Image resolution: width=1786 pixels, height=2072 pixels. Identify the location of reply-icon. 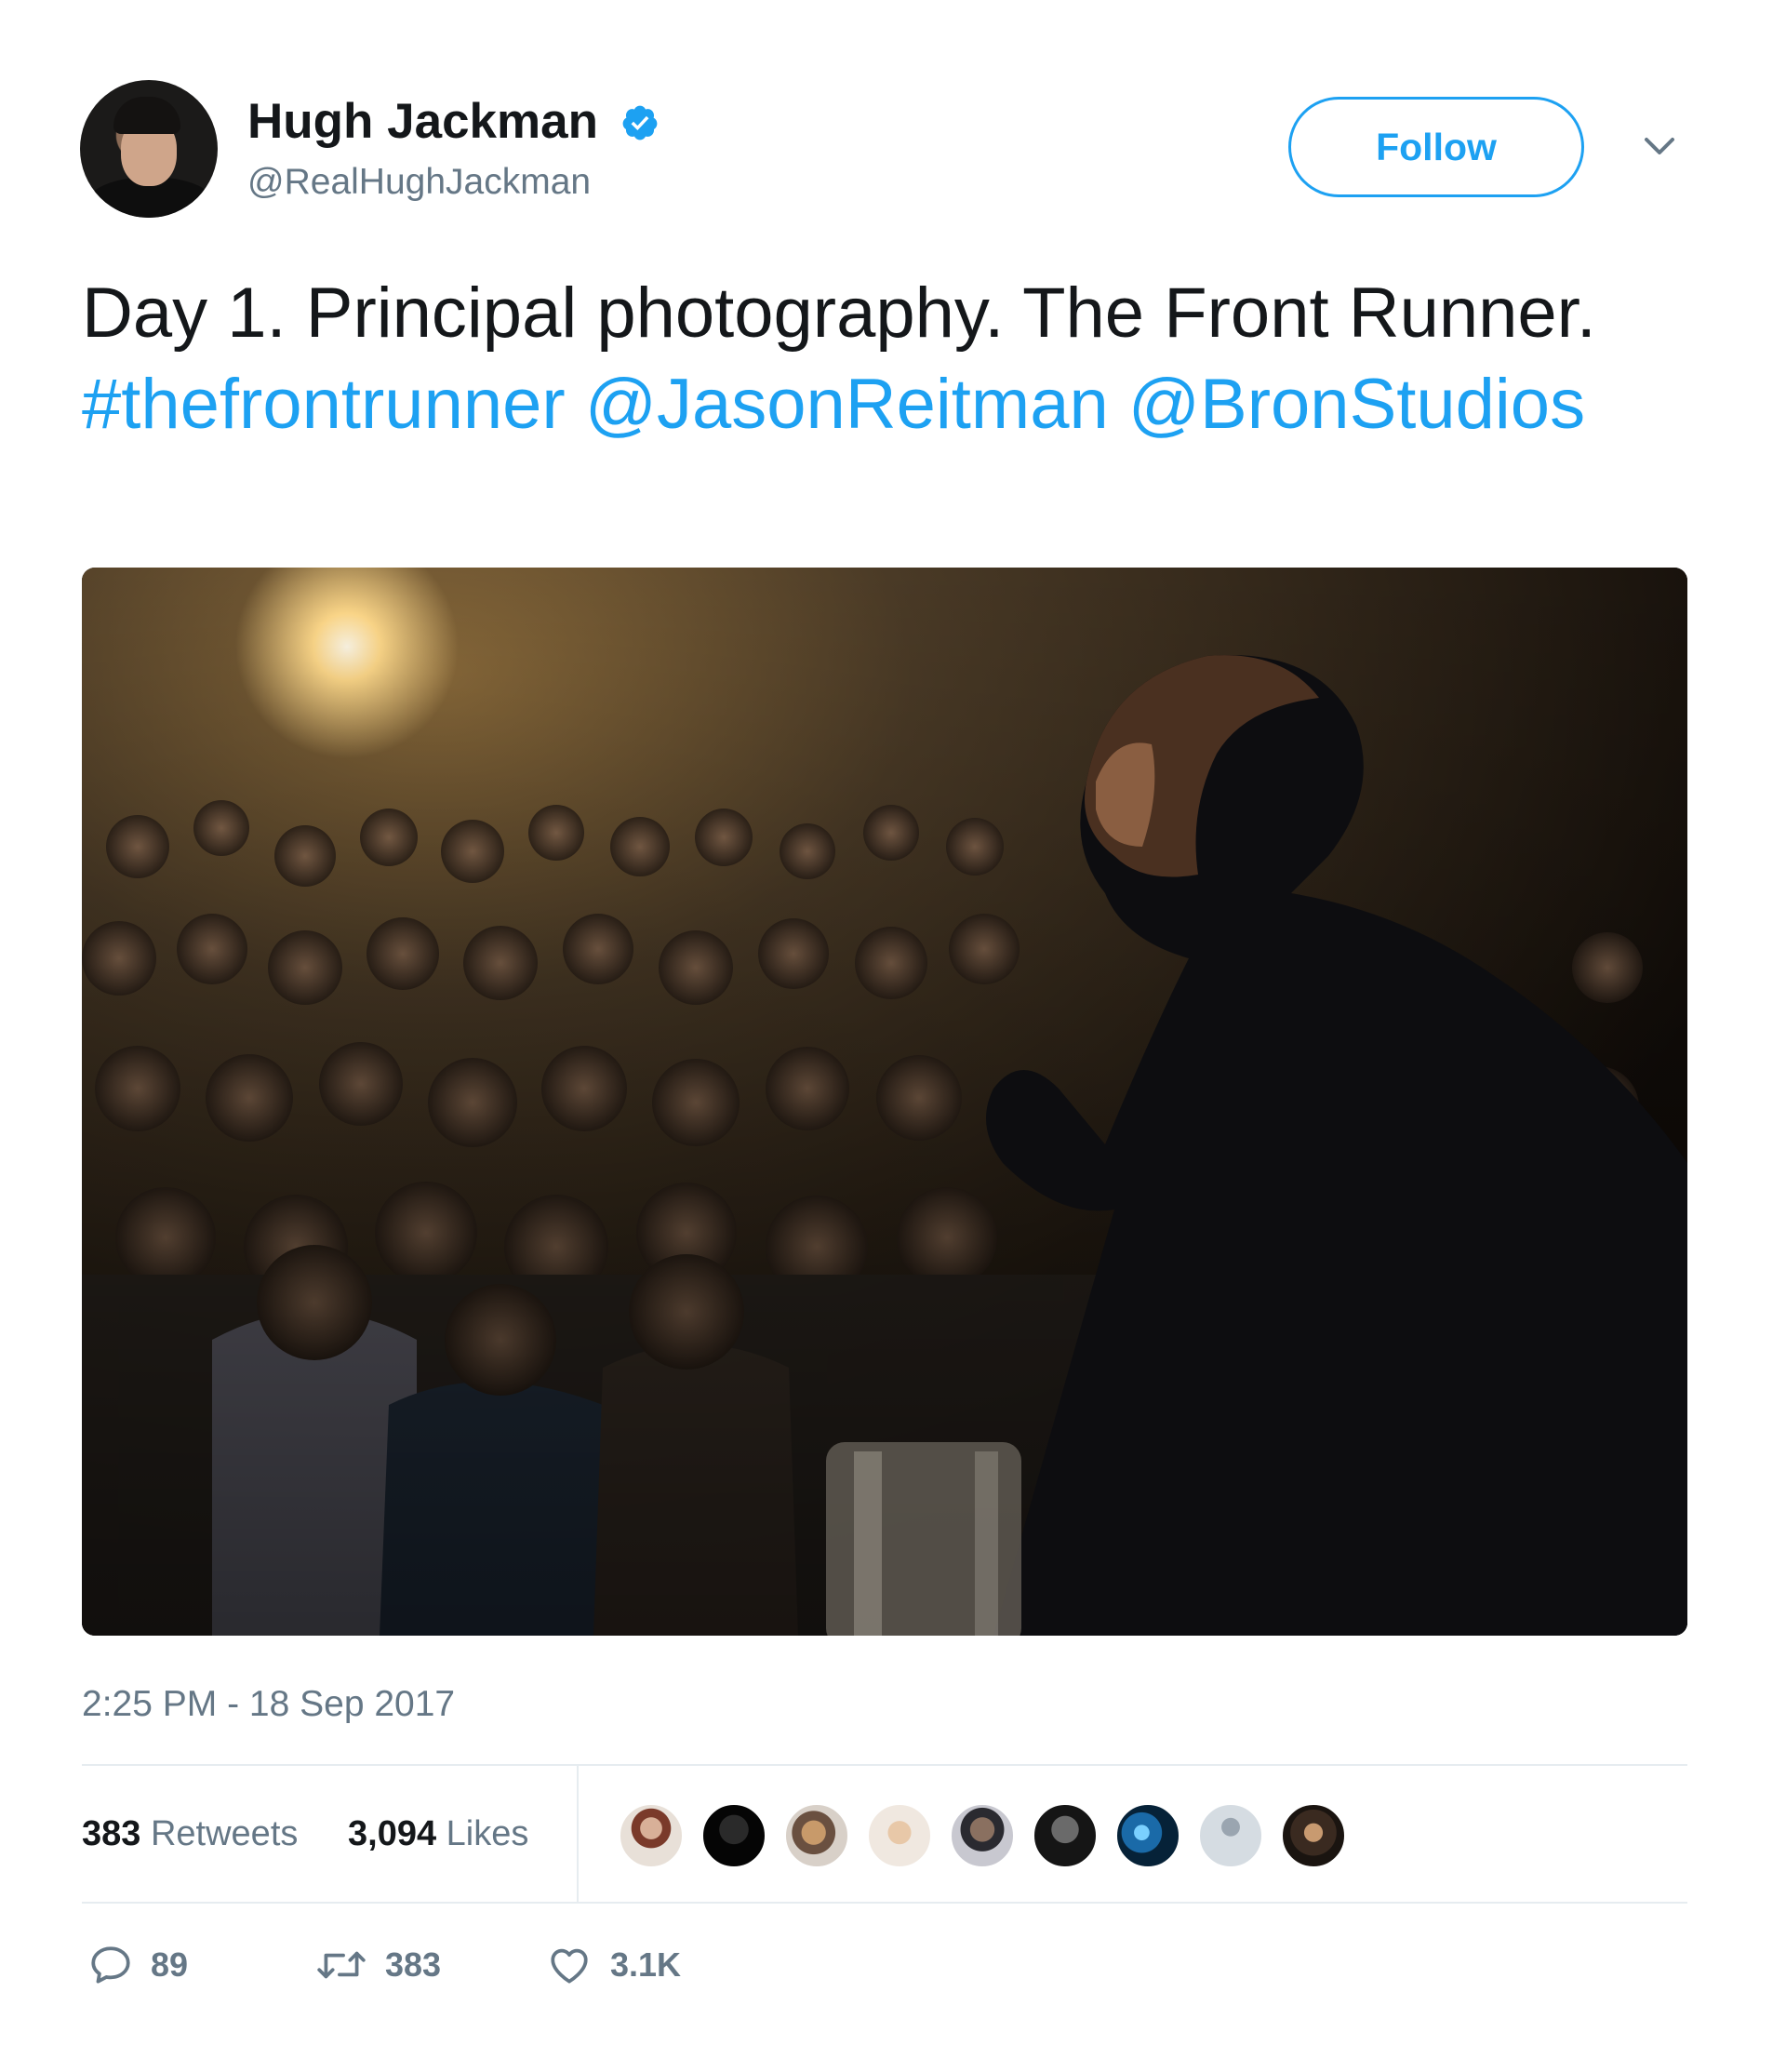
(110, 1965).